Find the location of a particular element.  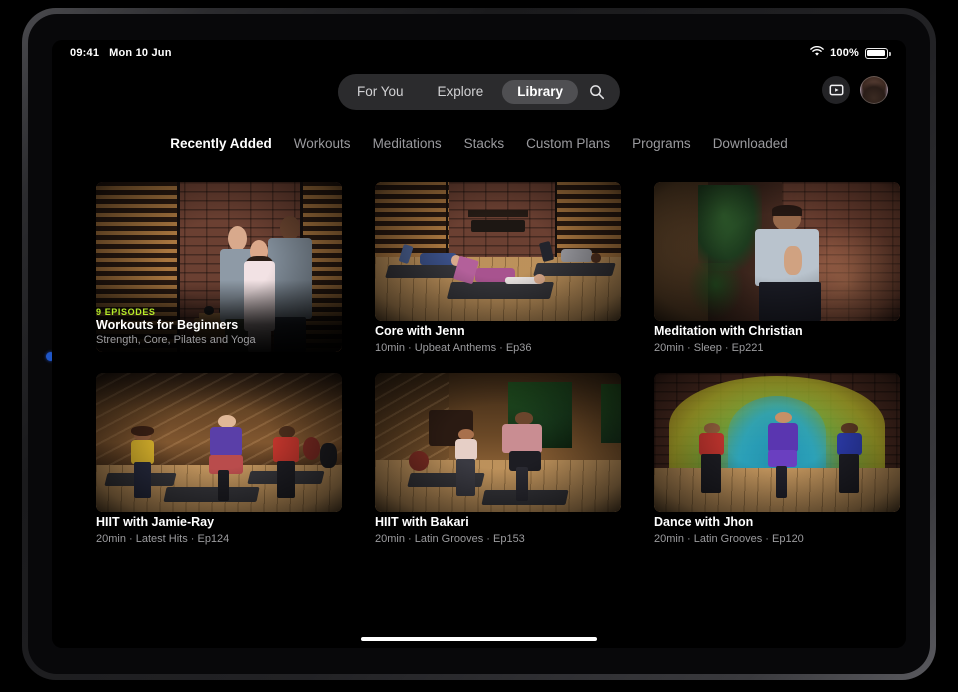

battery-percent-label: 100% is located at coordinates (844, 53).